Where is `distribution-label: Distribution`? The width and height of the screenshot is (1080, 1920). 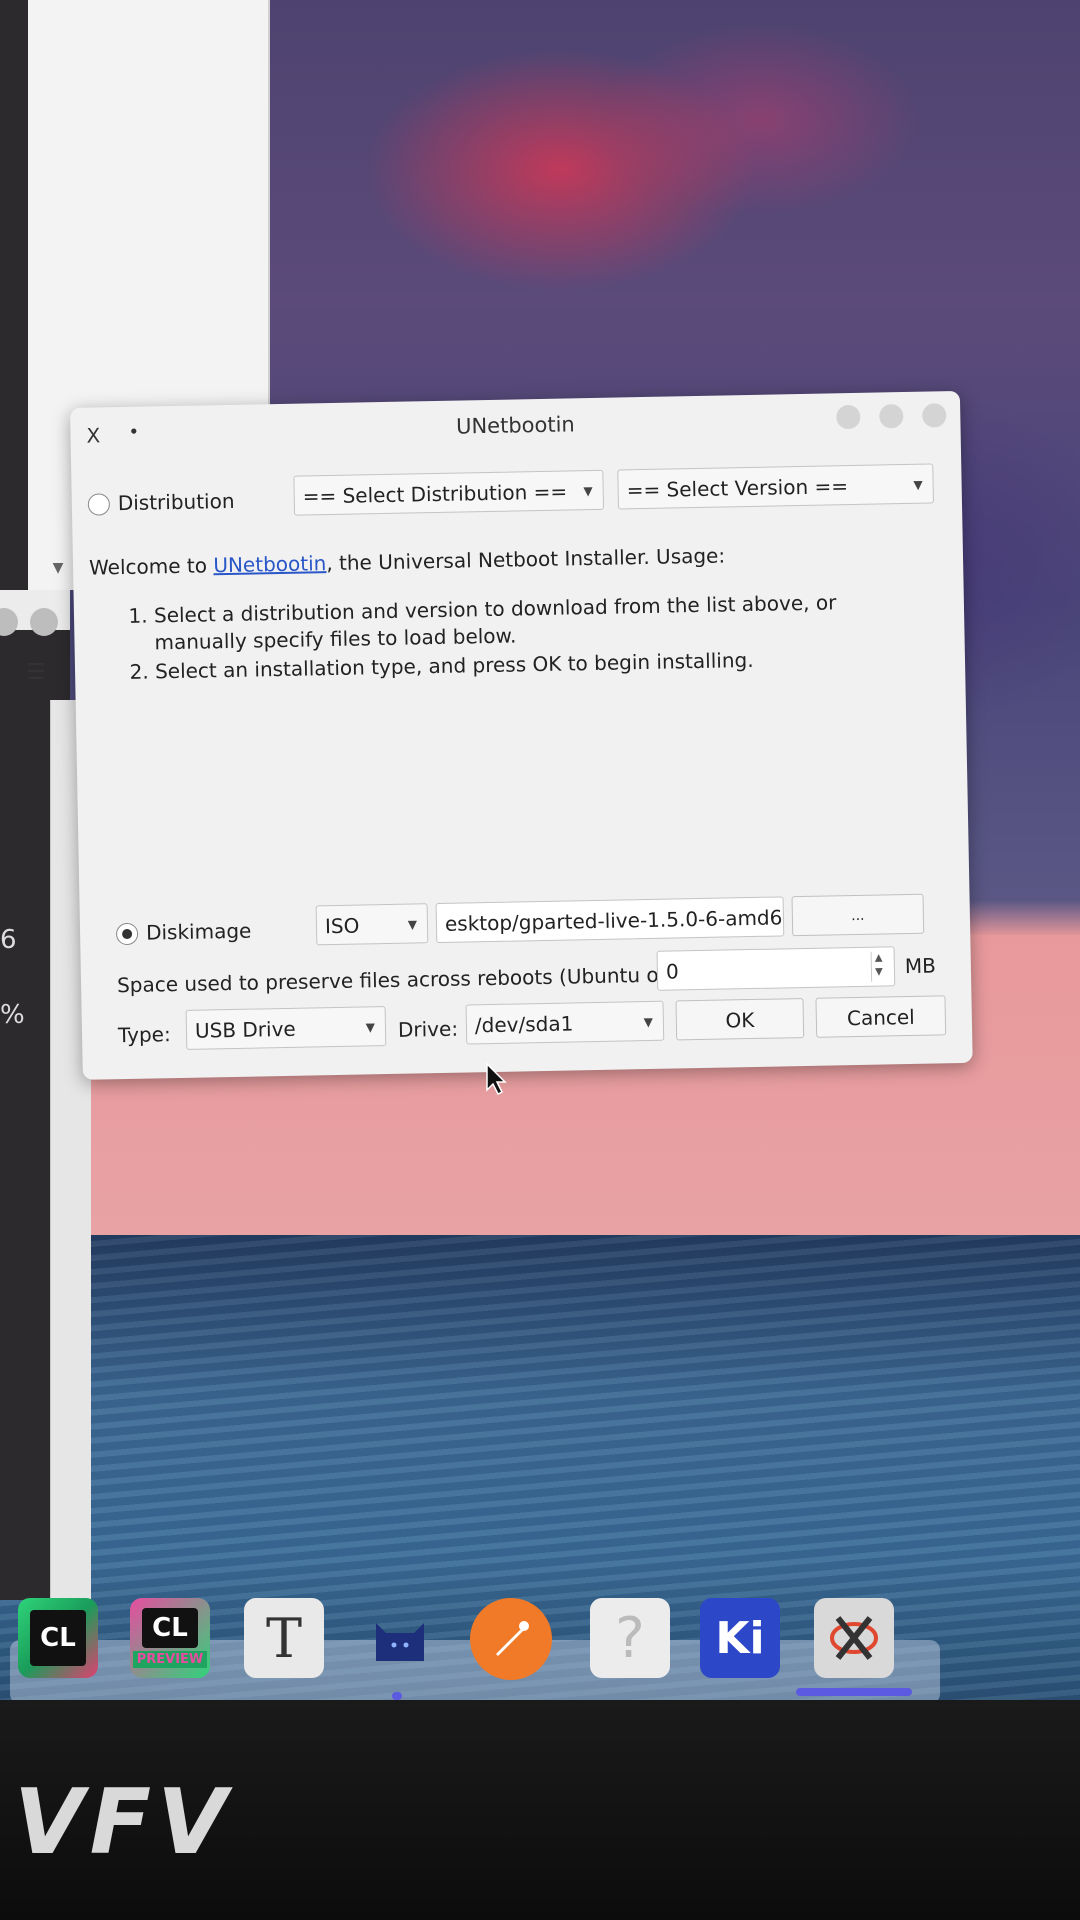 distribution-label: Distribution is located at coordinates (176, 502).